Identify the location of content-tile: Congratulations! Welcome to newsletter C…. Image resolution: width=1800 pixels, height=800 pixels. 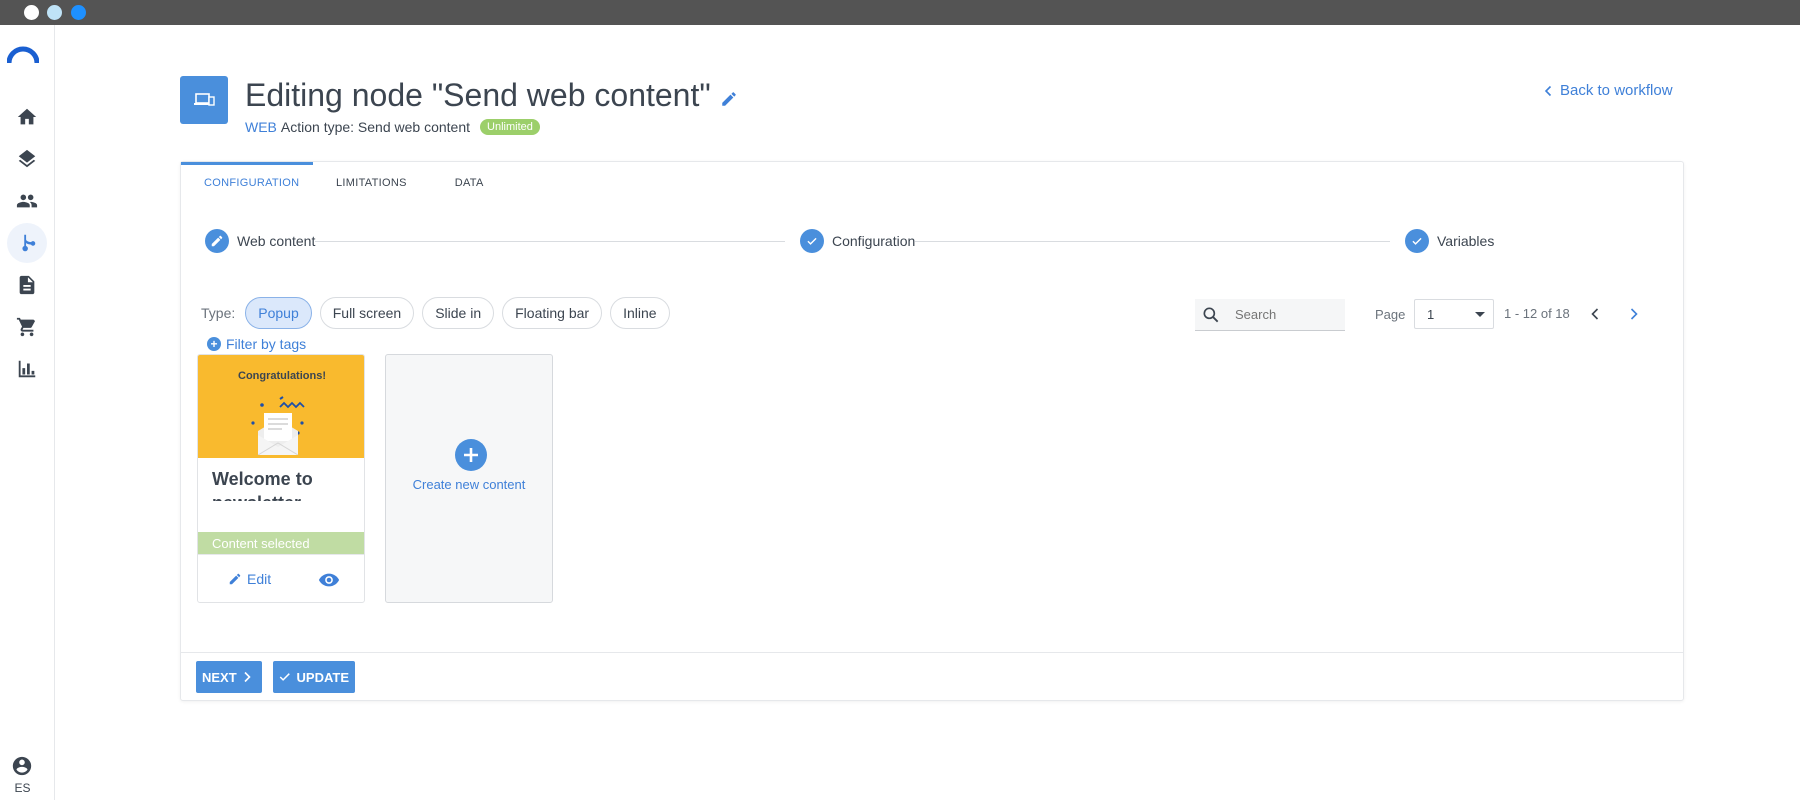
(281, 478).